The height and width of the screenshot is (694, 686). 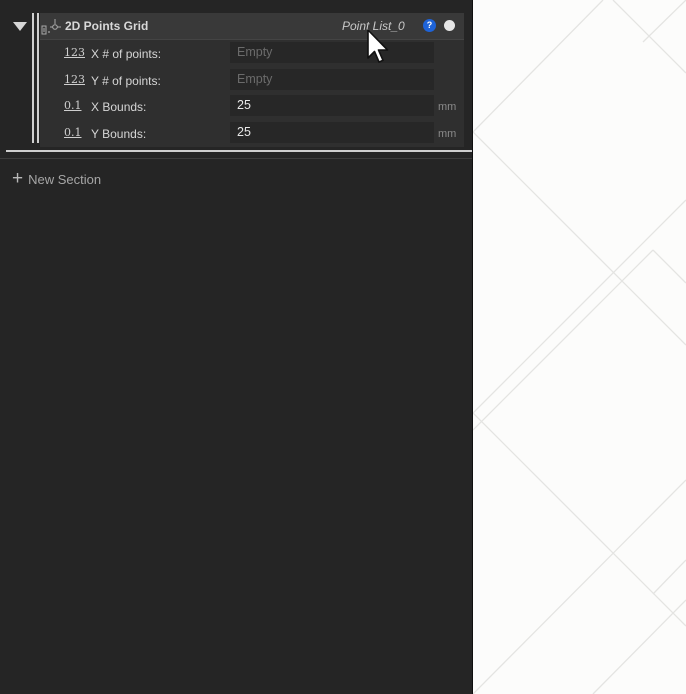 I want to click on x-bounds-input: 25, so click(x=332, y=105).